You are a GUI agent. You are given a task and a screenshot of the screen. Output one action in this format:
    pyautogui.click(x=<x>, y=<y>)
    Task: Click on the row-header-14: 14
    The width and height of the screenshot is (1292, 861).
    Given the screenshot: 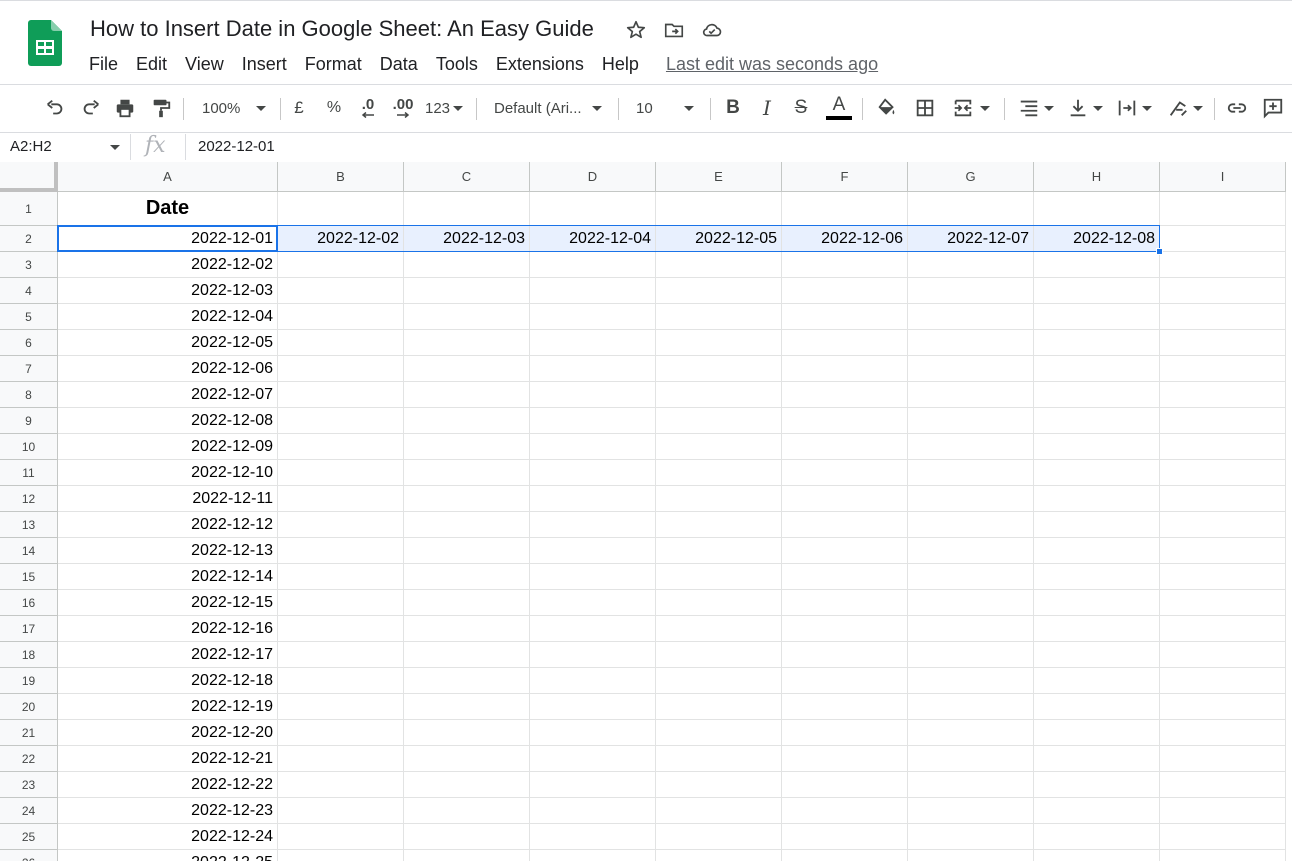 What is the action you would take?
    pyautogui.click(x=29, y=551)
    